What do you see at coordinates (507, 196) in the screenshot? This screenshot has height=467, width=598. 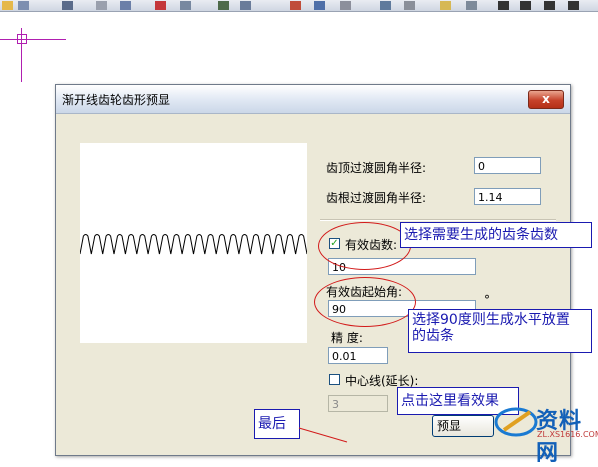 I see `root-fillet-input: 1.14` at bounding box center [507, 196].